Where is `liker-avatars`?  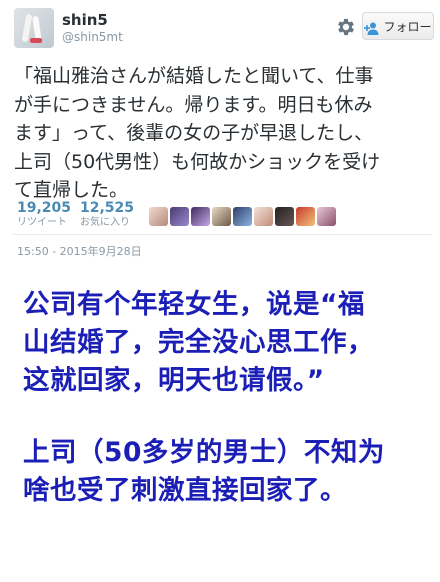 liker-avatars is located at coordinates (242, 216).